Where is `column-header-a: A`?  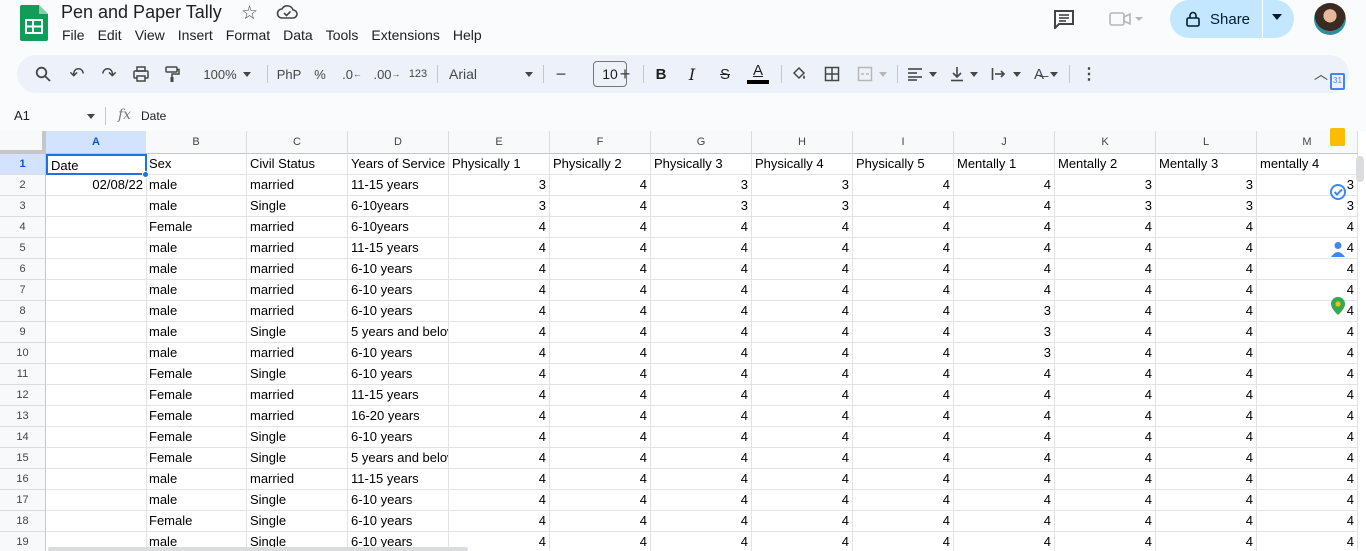
column-header-a: A is located at coordinates (96, 142).